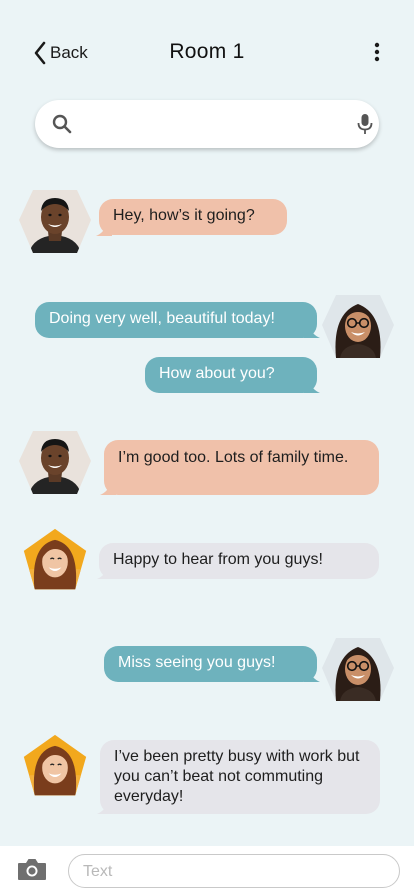  Describe the element at coordinates (207, 51) in the screenshot. I see `page-title: Room 1` at that location.